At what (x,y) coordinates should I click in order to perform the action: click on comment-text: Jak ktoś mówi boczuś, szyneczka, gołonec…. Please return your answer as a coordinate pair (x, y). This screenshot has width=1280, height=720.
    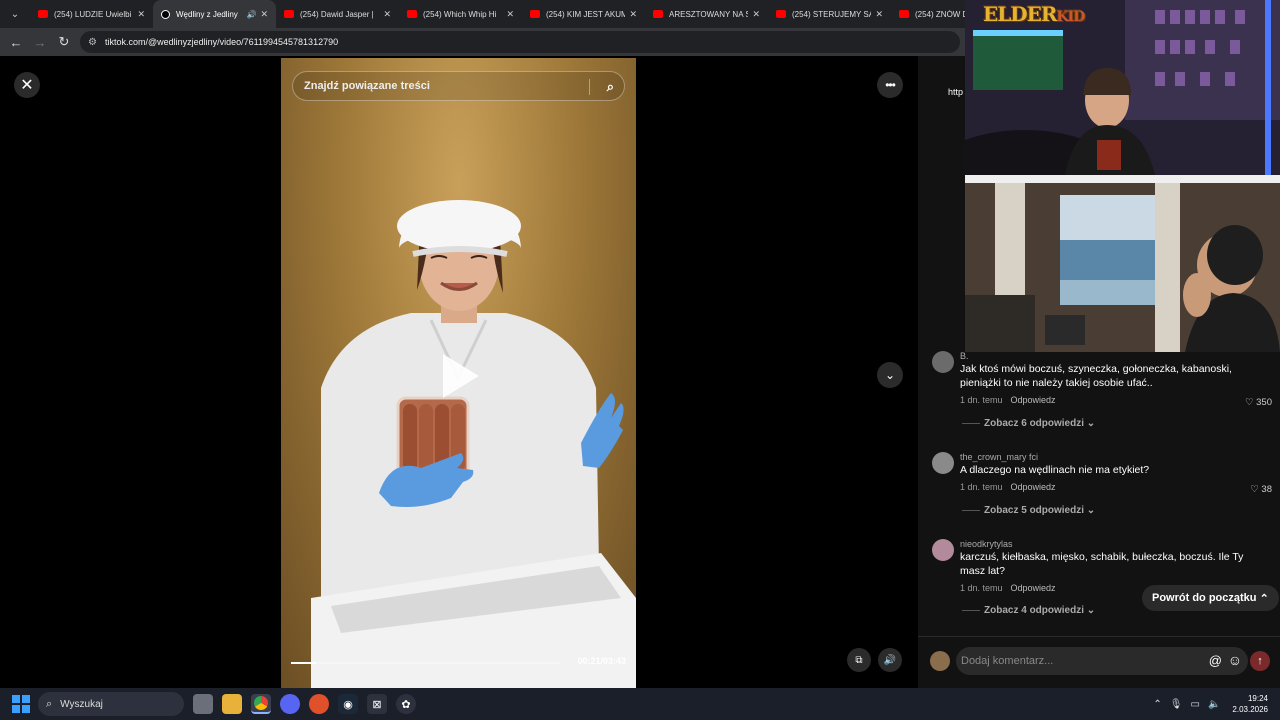
    Looking at the image, I should click on (1096, 376).